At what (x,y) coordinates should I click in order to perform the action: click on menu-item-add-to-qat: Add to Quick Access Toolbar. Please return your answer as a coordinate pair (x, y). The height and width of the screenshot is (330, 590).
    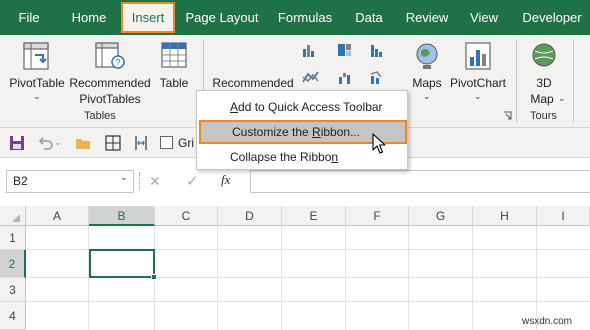
    Looking at the image, I should click on (302, 107).